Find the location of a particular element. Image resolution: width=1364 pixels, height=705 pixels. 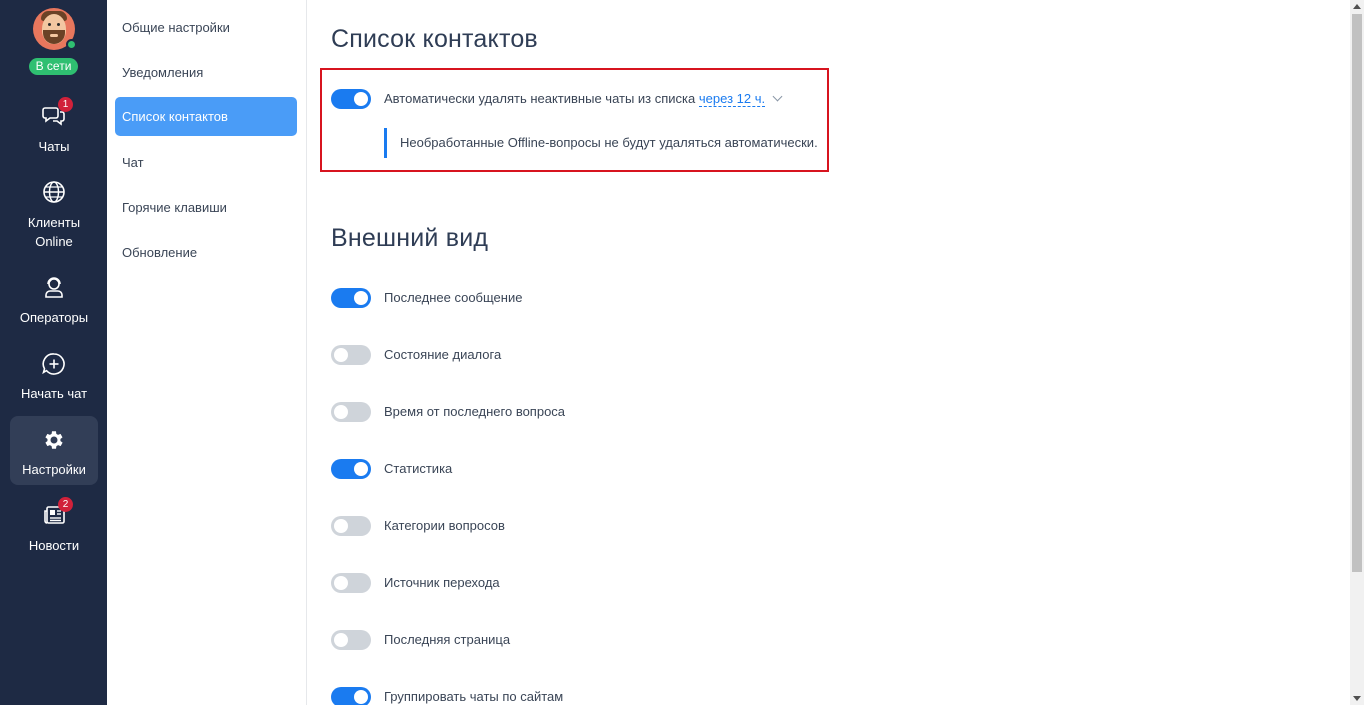

status-badge: В сети is located at coordinates (53, 66).